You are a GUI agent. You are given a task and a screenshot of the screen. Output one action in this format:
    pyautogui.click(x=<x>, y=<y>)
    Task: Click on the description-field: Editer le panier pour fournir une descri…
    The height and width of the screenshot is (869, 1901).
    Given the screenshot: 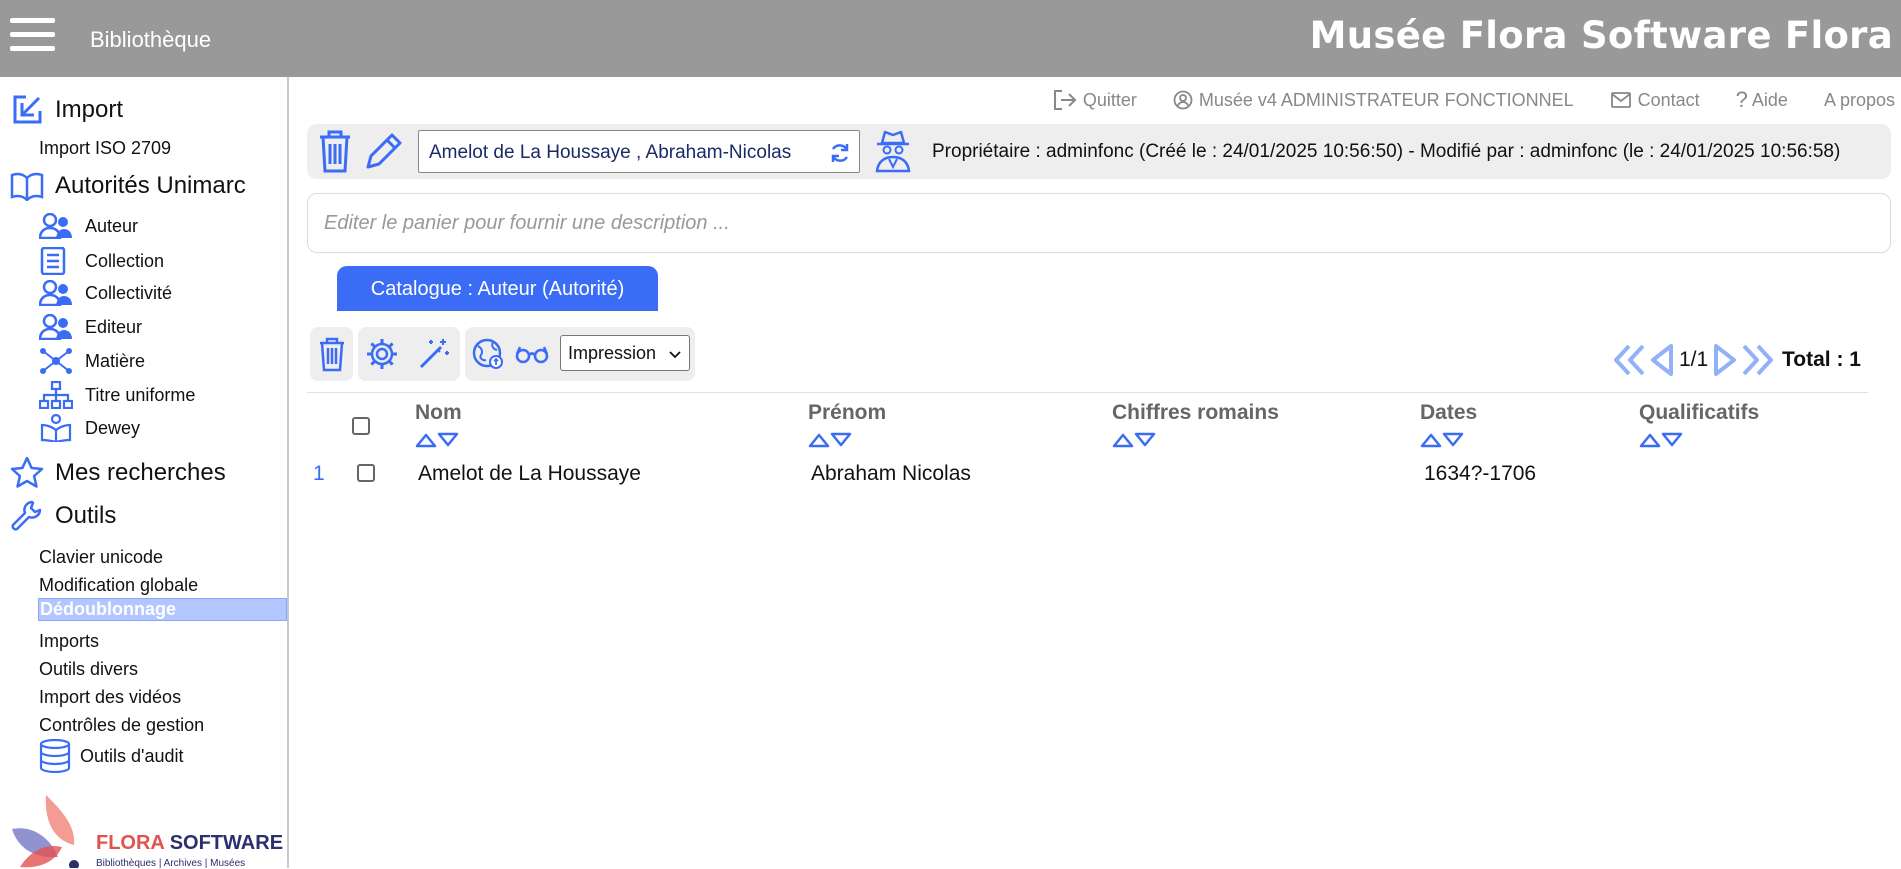 What is the action you would take?
    pyautogui.click(x=1099, y=223)
    